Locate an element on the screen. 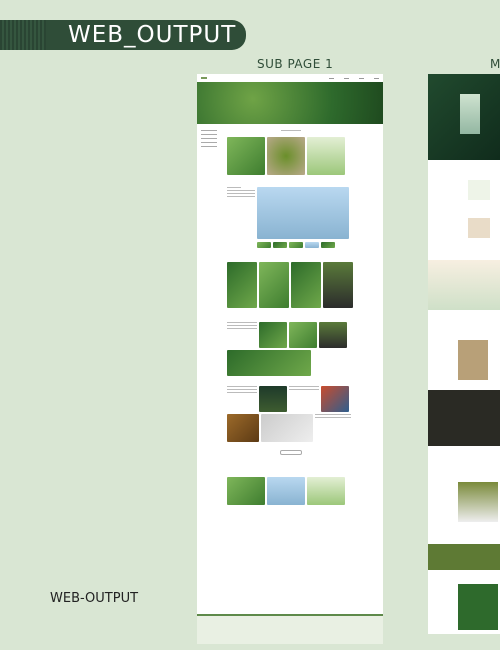 This screenshot has width=500, height=650. second-page-label: M is located at coordinates (495, 64).